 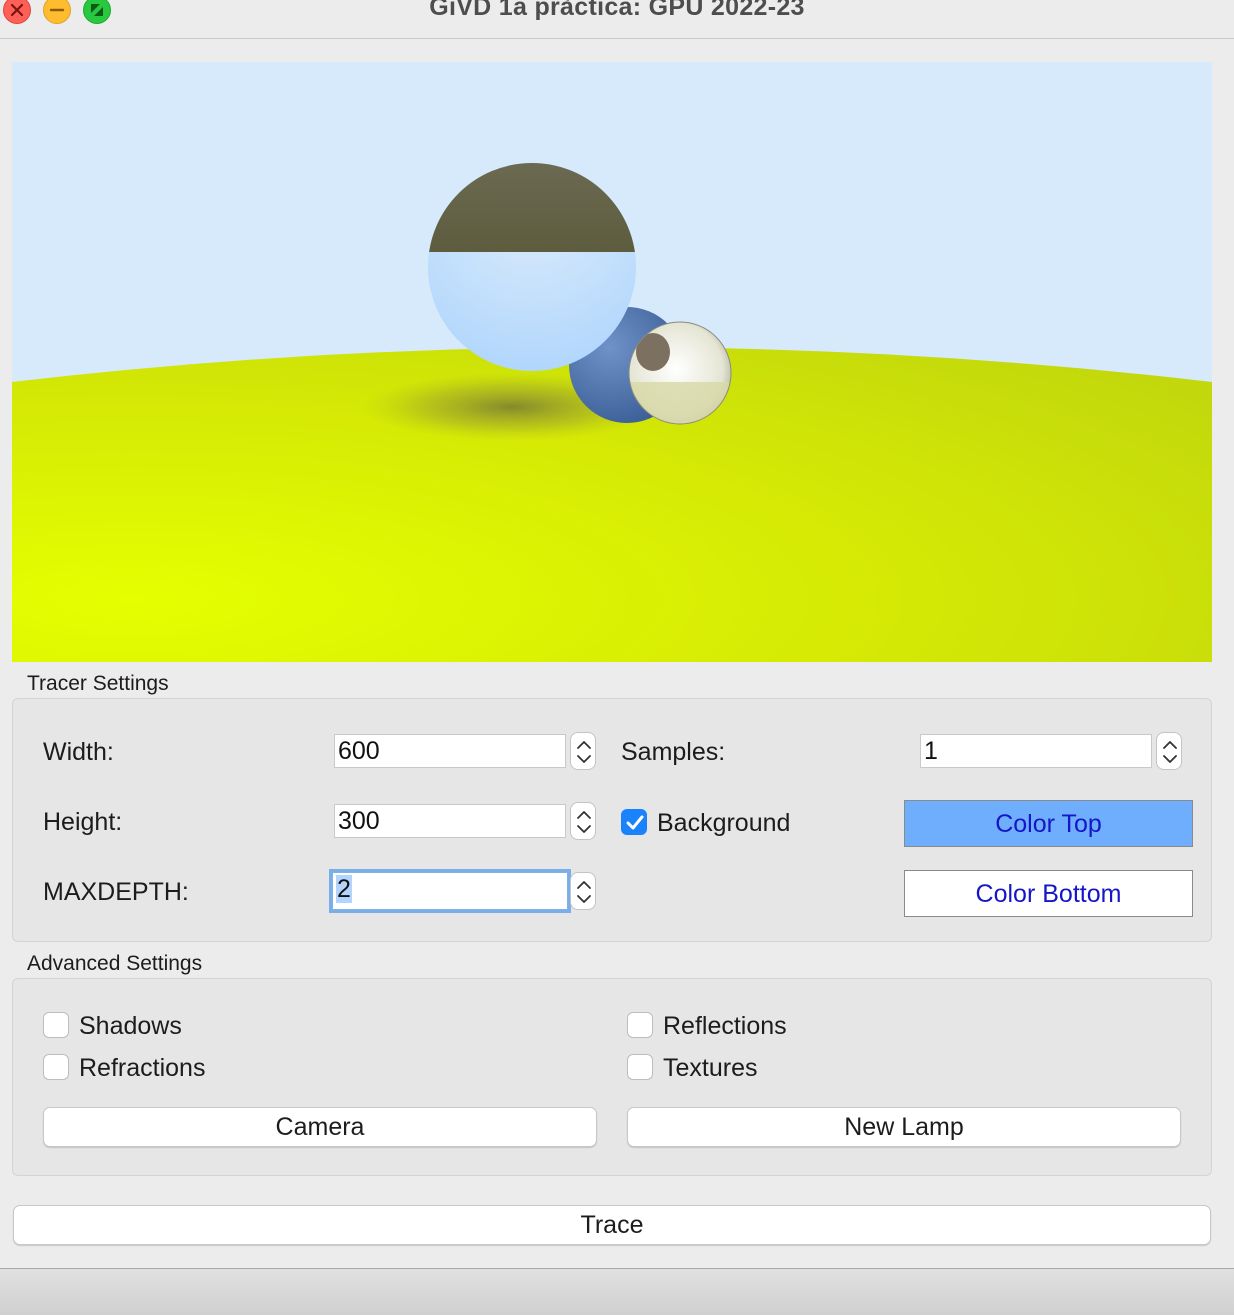 I want to click on width-label: Width:, so click(x=78, y=752).